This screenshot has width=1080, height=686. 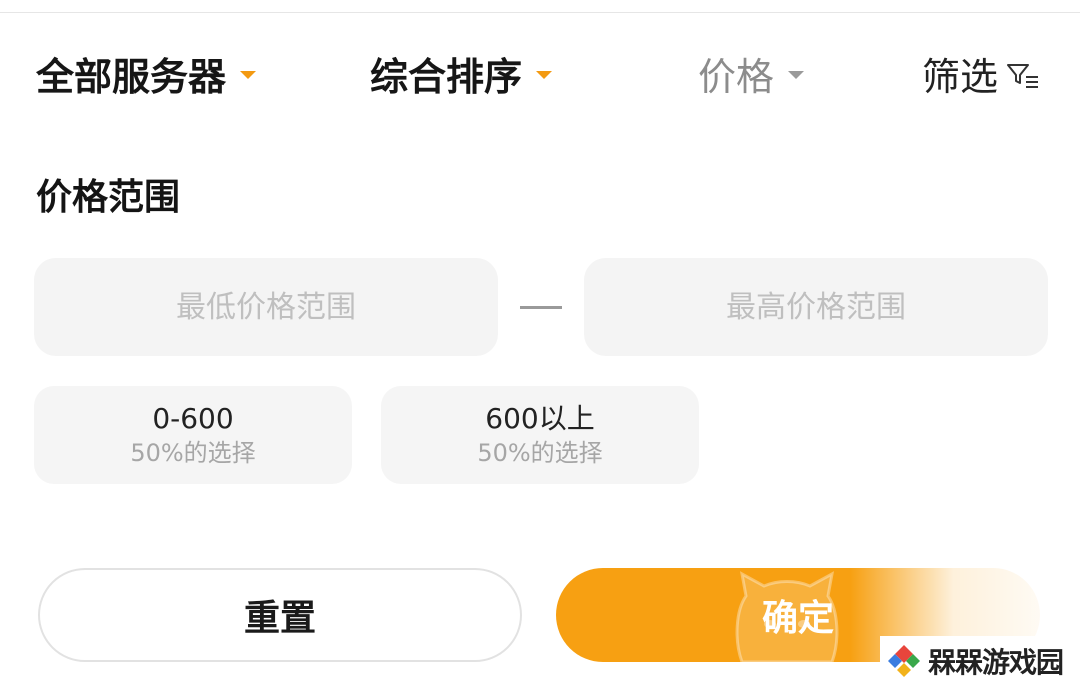 What do you see at coordinates (108, 197) in the screenshot?
I see `section-title: 价格范围` at bounding box center [108, 197].